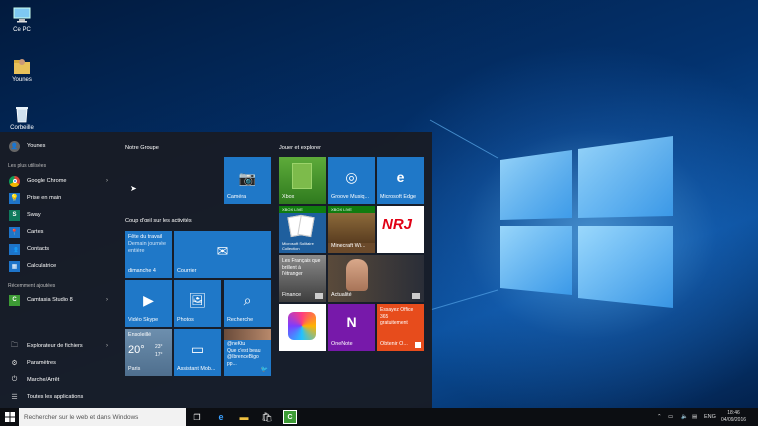 Image resolution: width=758 pixels, height=426 pixels. I want to click on weather-low: 17°, so click(159, 355).